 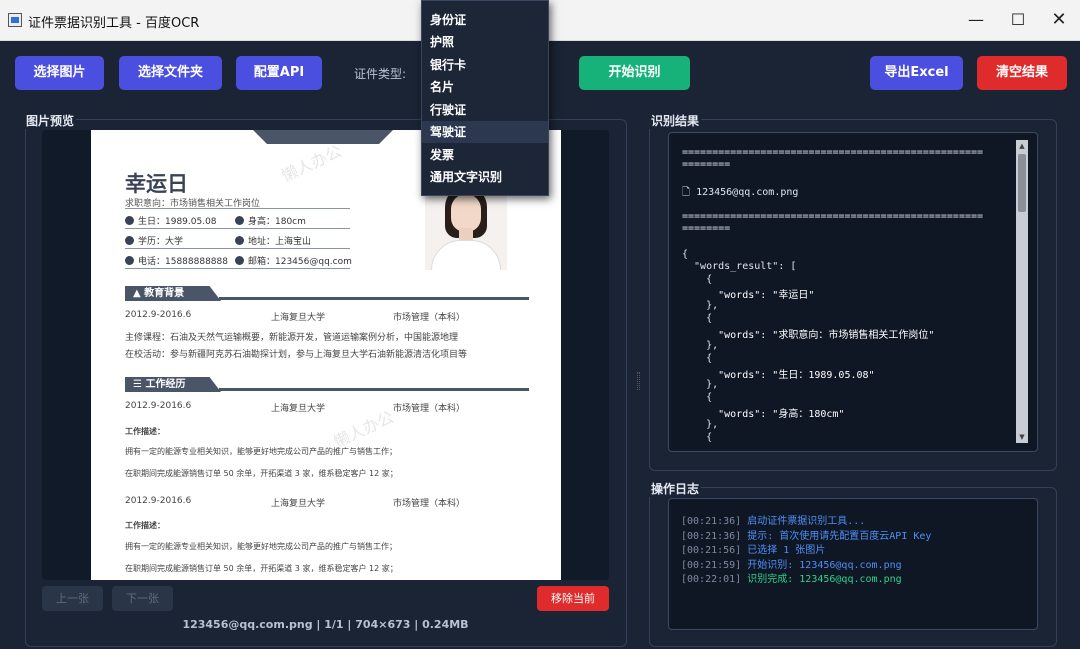 I want to click on education-section-header: ▲ 教育背景, so click(x=173, y=293).